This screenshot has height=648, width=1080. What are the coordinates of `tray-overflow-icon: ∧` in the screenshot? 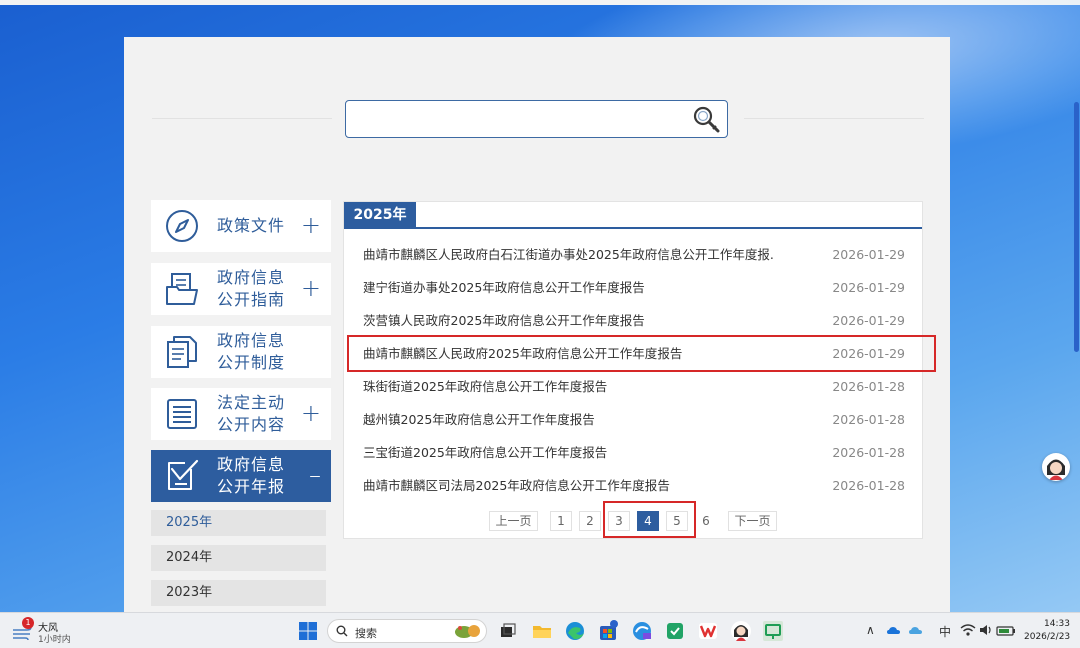 It's located at (870, 630).